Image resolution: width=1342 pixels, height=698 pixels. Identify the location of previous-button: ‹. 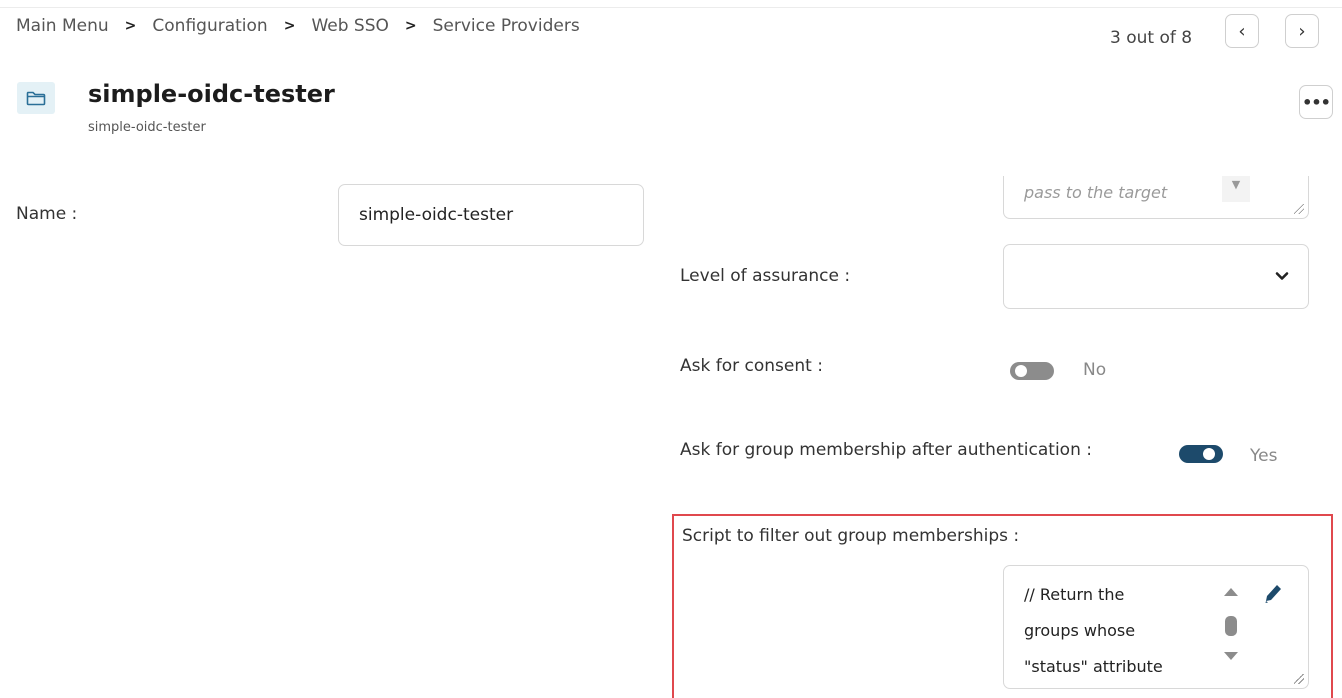
(1242, 31).